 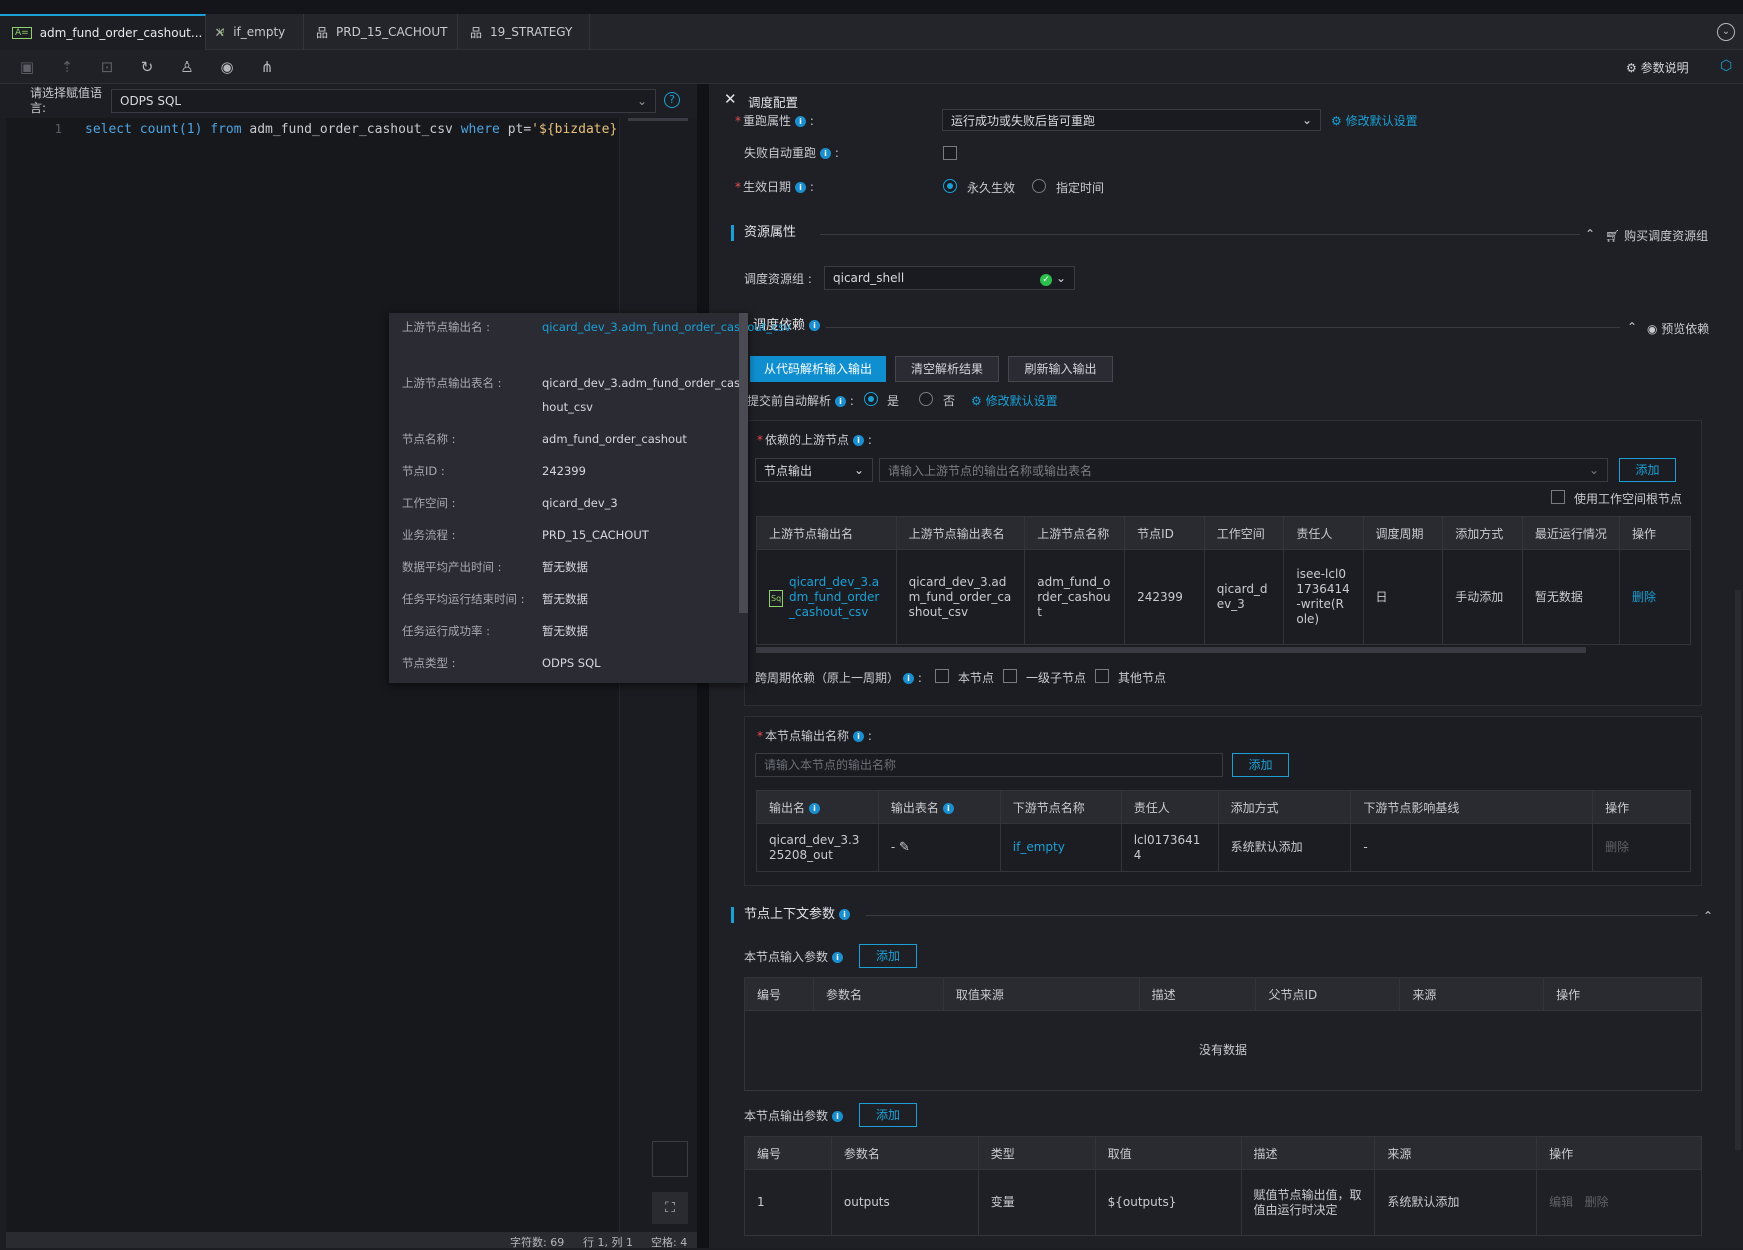 I want to click on refresh-icon: ↻, so click(x=147, y=67).